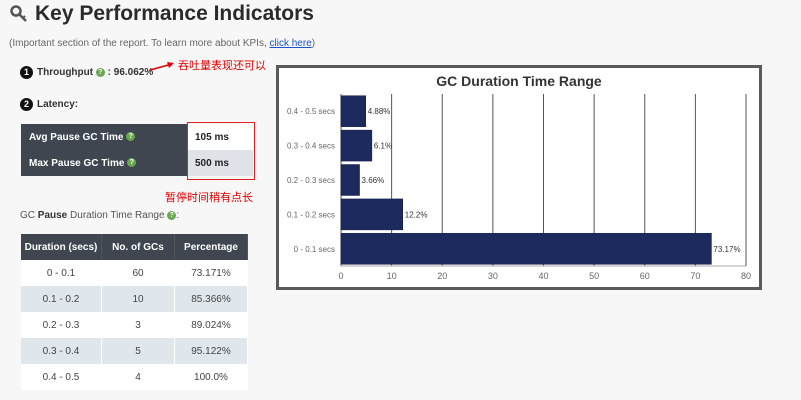  What do you see at coordinates (138, 247) in the screenshot?
I see `column-header: No. of GCs` at bounding box center [138, 247].